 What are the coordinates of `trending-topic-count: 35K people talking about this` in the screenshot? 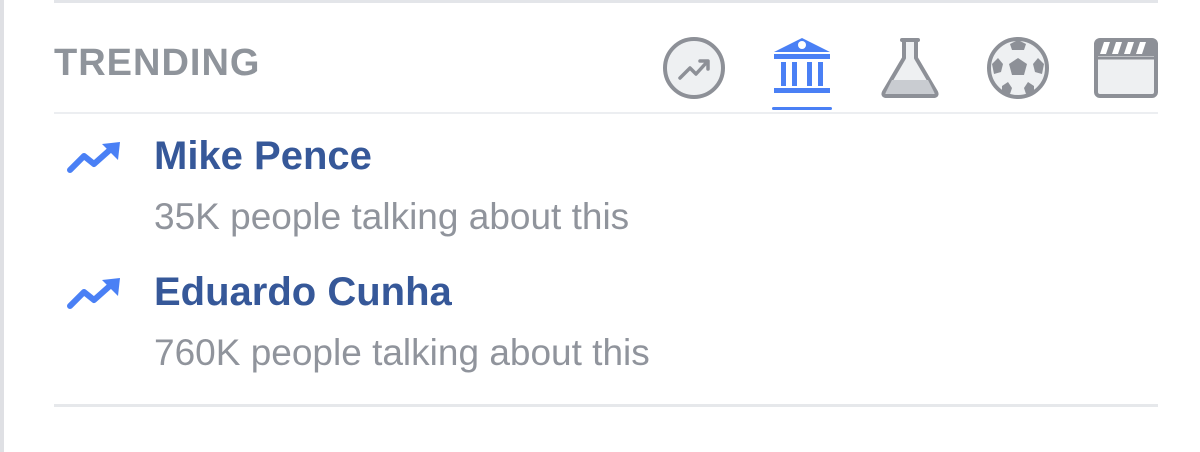 It's located at (392, 216).